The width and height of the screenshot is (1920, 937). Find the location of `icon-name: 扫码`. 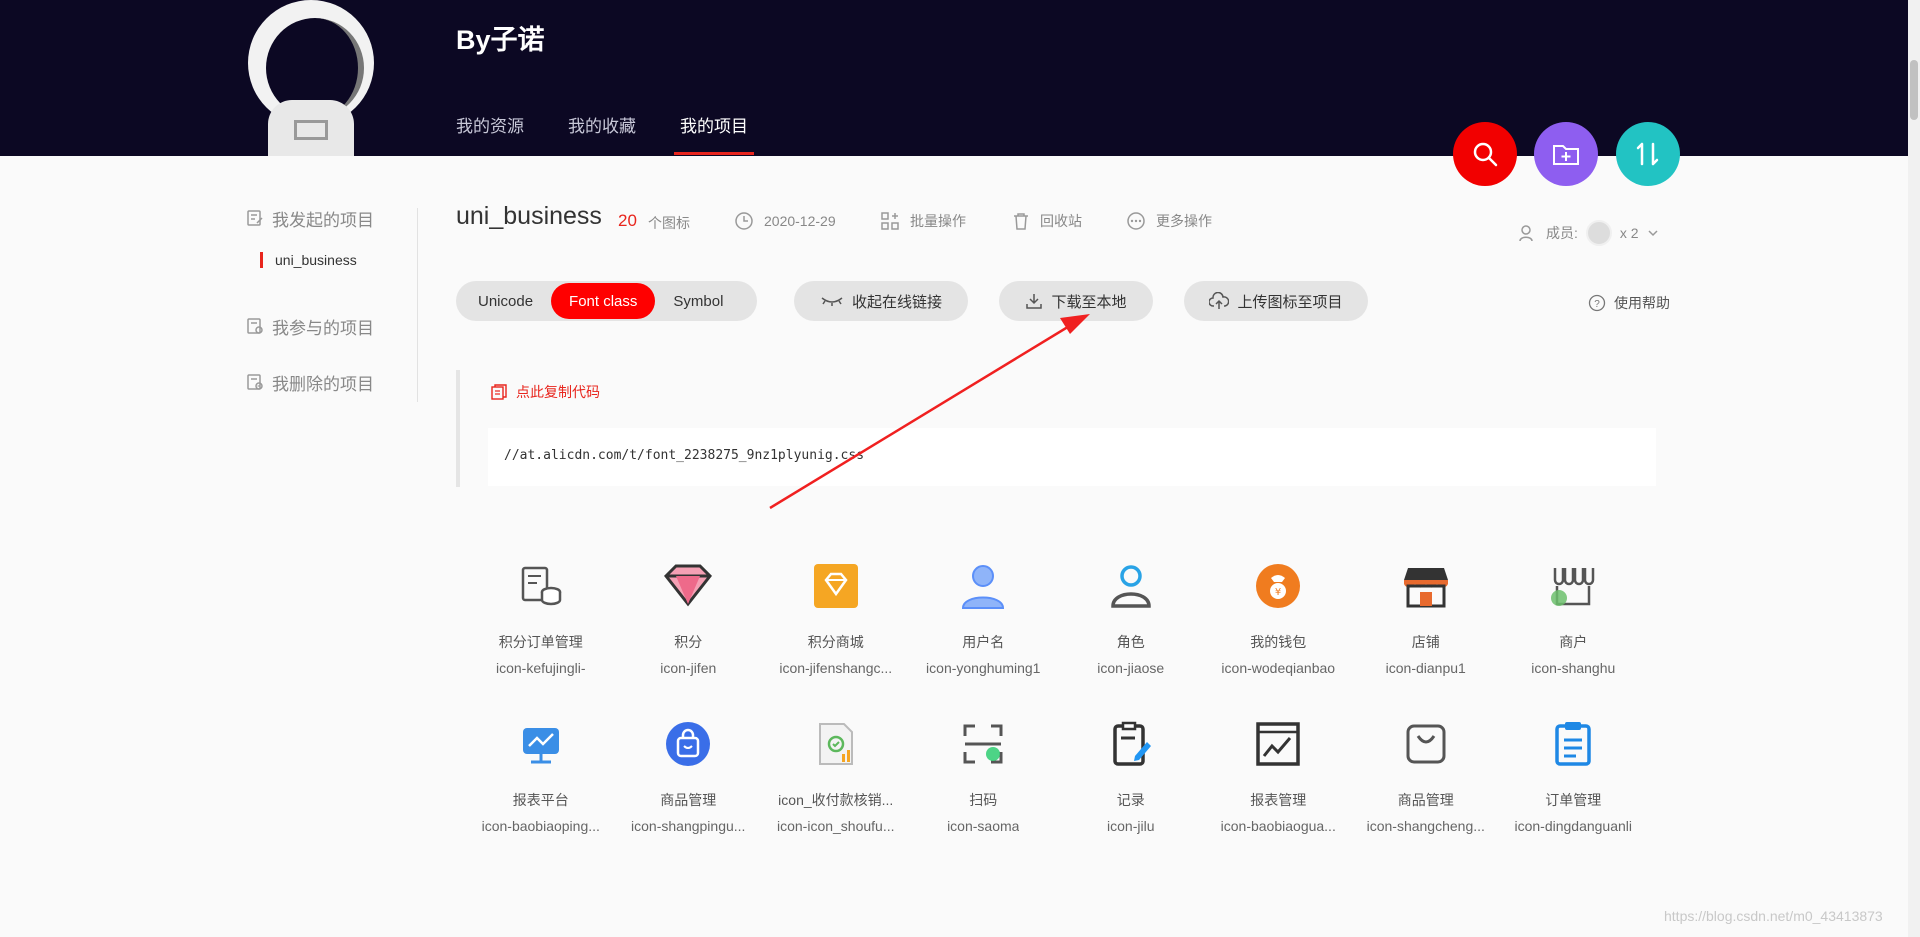

icon-name: 扫码 is located at coordinates (983, 800).